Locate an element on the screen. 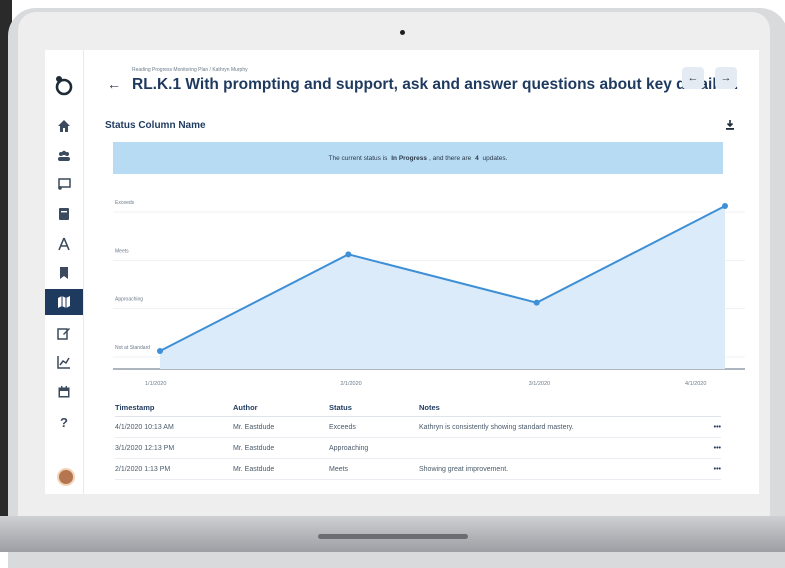 This screenshot has width=785, height=568. sidebar-item-calendar is located at coordinates (64, 392).